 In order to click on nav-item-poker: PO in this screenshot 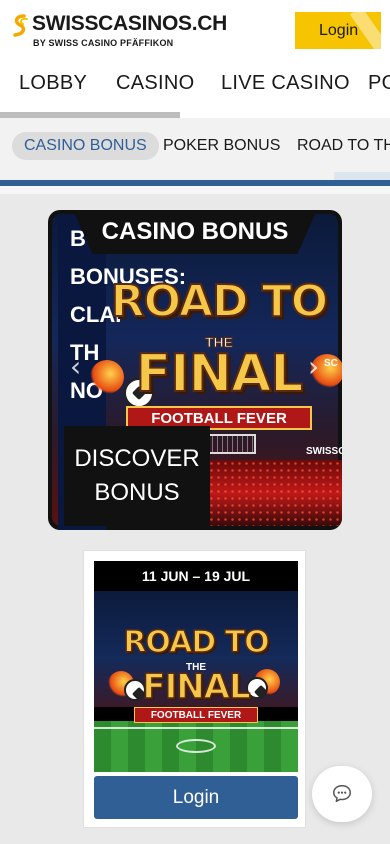, I will do `click(379, 83)`.